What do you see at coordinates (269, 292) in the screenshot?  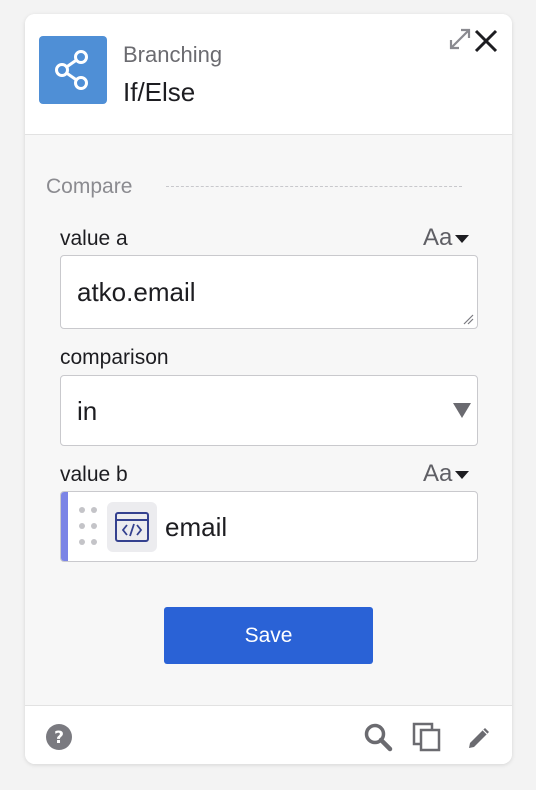 I see `value-a-input: atko.email` at bounding box center [269, 292].